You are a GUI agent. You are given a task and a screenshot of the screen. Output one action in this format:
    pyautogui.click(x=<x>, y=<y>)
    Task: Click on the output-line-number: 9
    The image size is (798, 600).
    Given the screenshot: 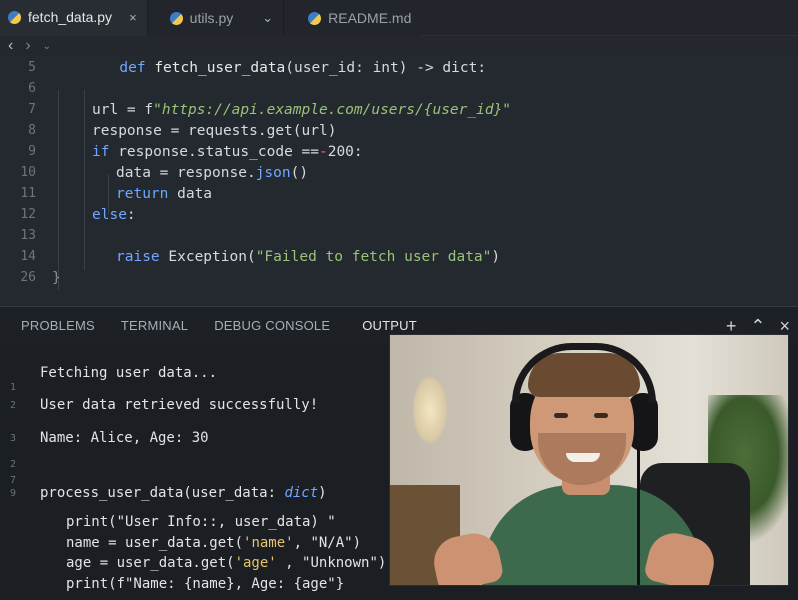 What is the action you would take?
    pyautogui.click(x=13, y=493)
    